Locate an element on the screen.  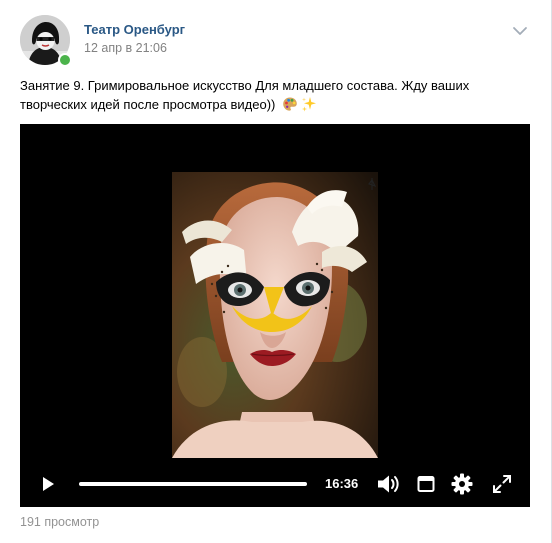
volume-icon is located at coordinates (388, 484).